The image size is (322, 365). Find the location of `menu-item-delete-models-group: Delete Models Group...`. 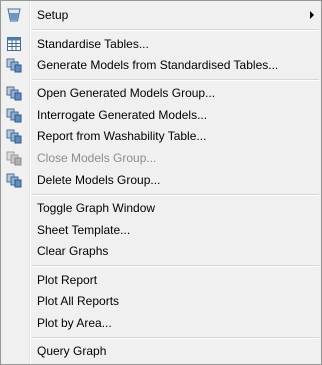

menu-item-delete-models-group: Delete Models Group... is located at coordinates (161, 180).